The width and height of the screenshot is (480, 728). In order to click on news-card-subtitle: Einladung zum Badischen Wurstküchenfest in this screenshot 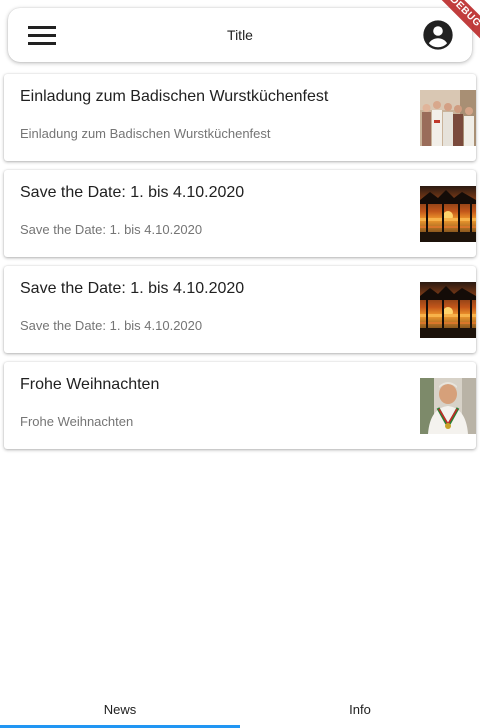, I will do `click(145, 133)`.